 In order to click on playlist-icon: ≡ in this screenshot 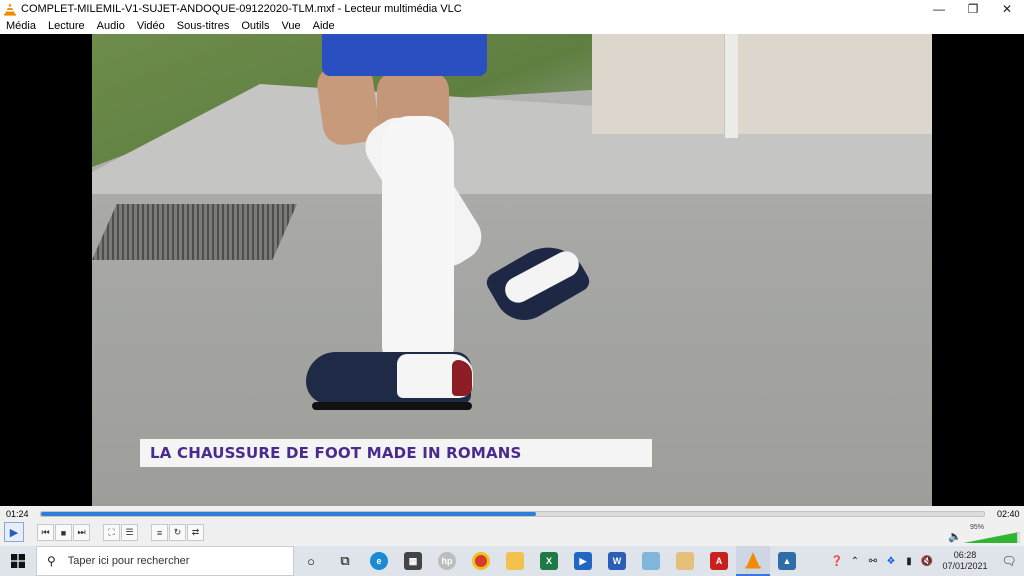, I will do `click(159, 532)`.